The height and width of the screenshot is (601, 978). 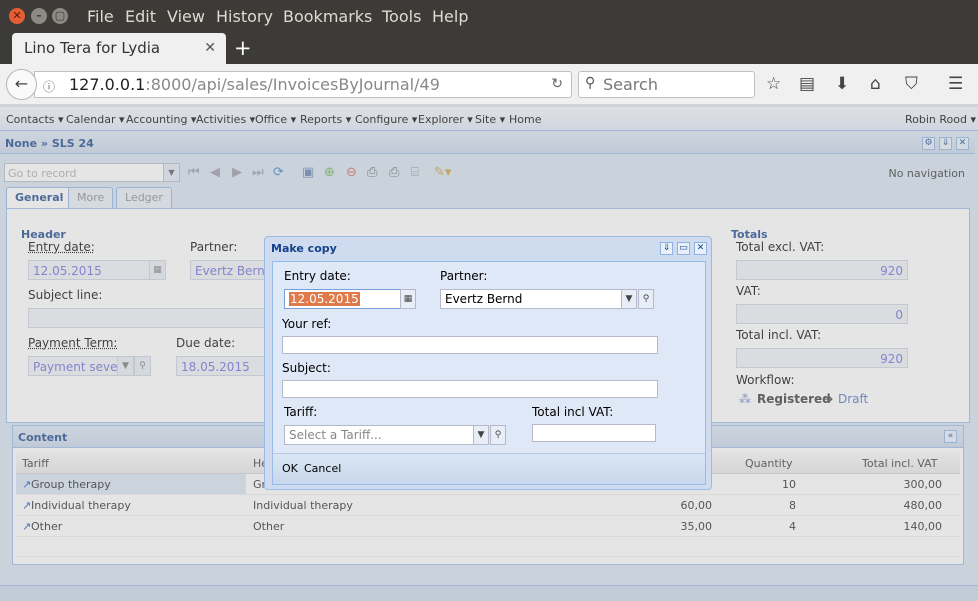 I want to click on menu-view: View, so click(x=186, y=16).